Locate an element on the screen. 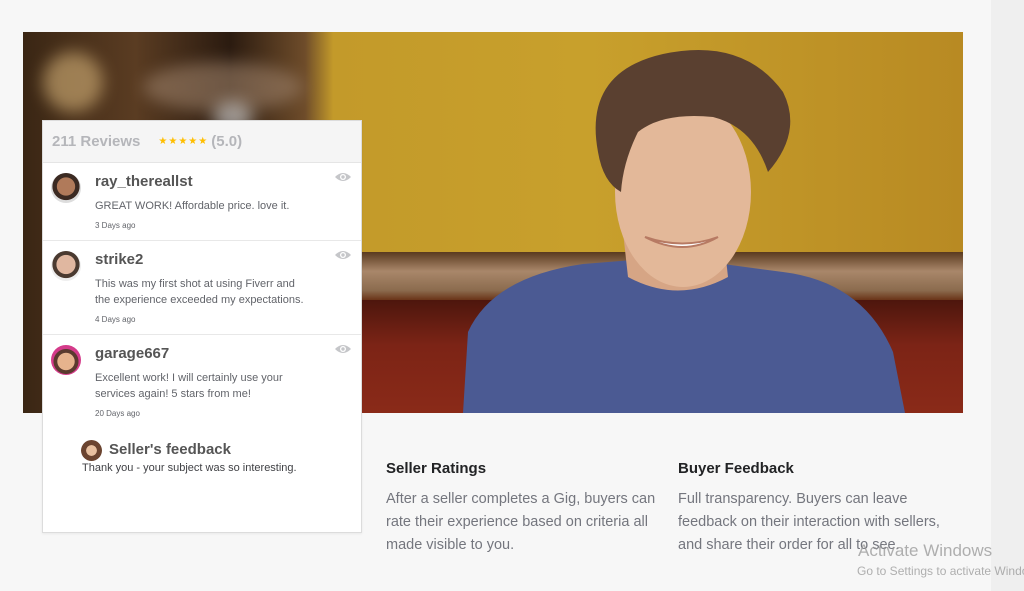 The image size is (1024, 591). rating-score: (5.0) is located at coordinates (227, 141).